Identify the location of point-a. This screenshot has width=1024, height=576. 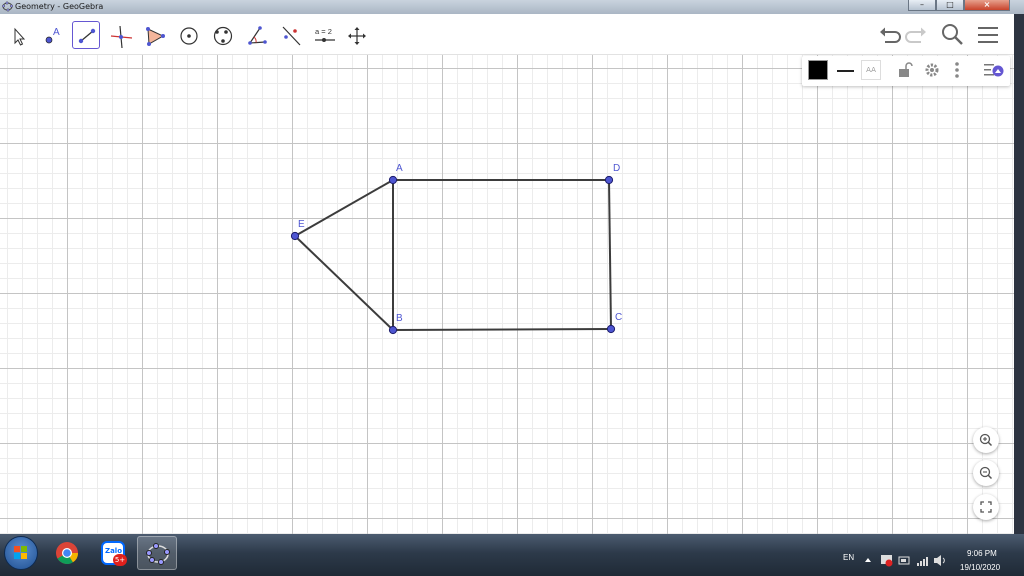
(393, 180).